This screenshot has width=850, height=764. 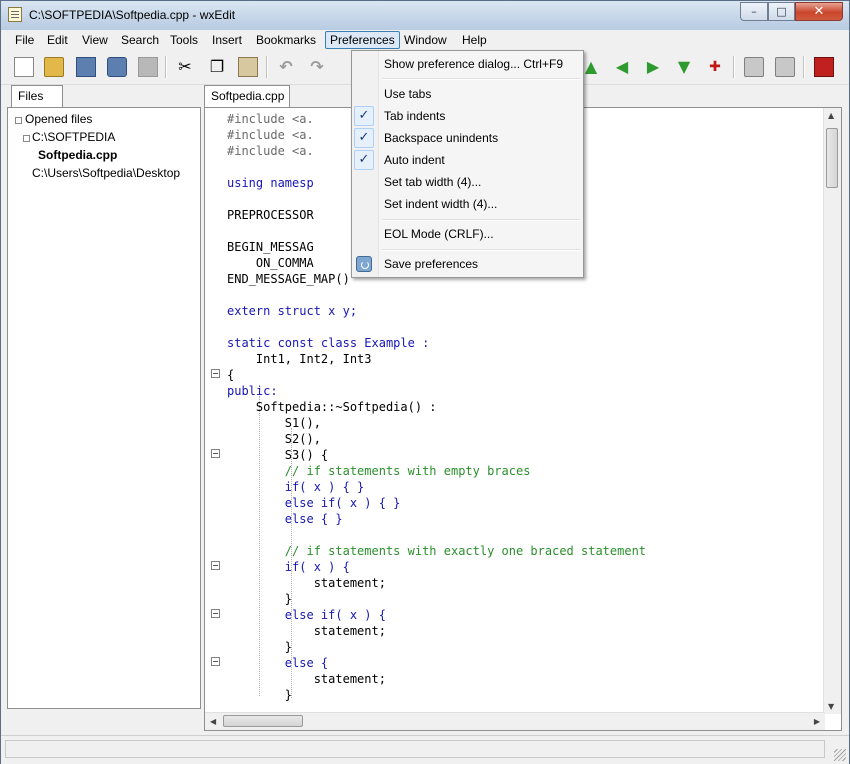 I want to click on tab-files: Files, so click(x=37, y=96).